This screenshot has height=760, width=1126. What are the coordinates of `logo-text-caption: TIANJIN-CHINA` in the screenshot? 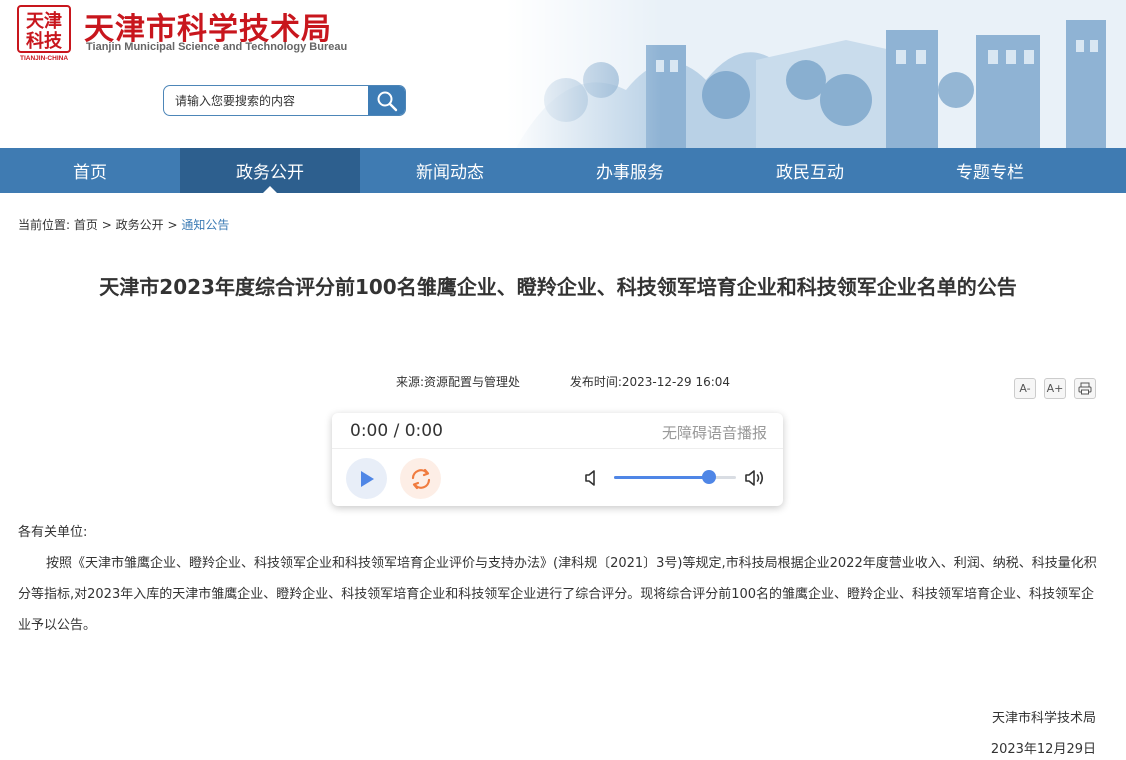 It's located at (44, 58).